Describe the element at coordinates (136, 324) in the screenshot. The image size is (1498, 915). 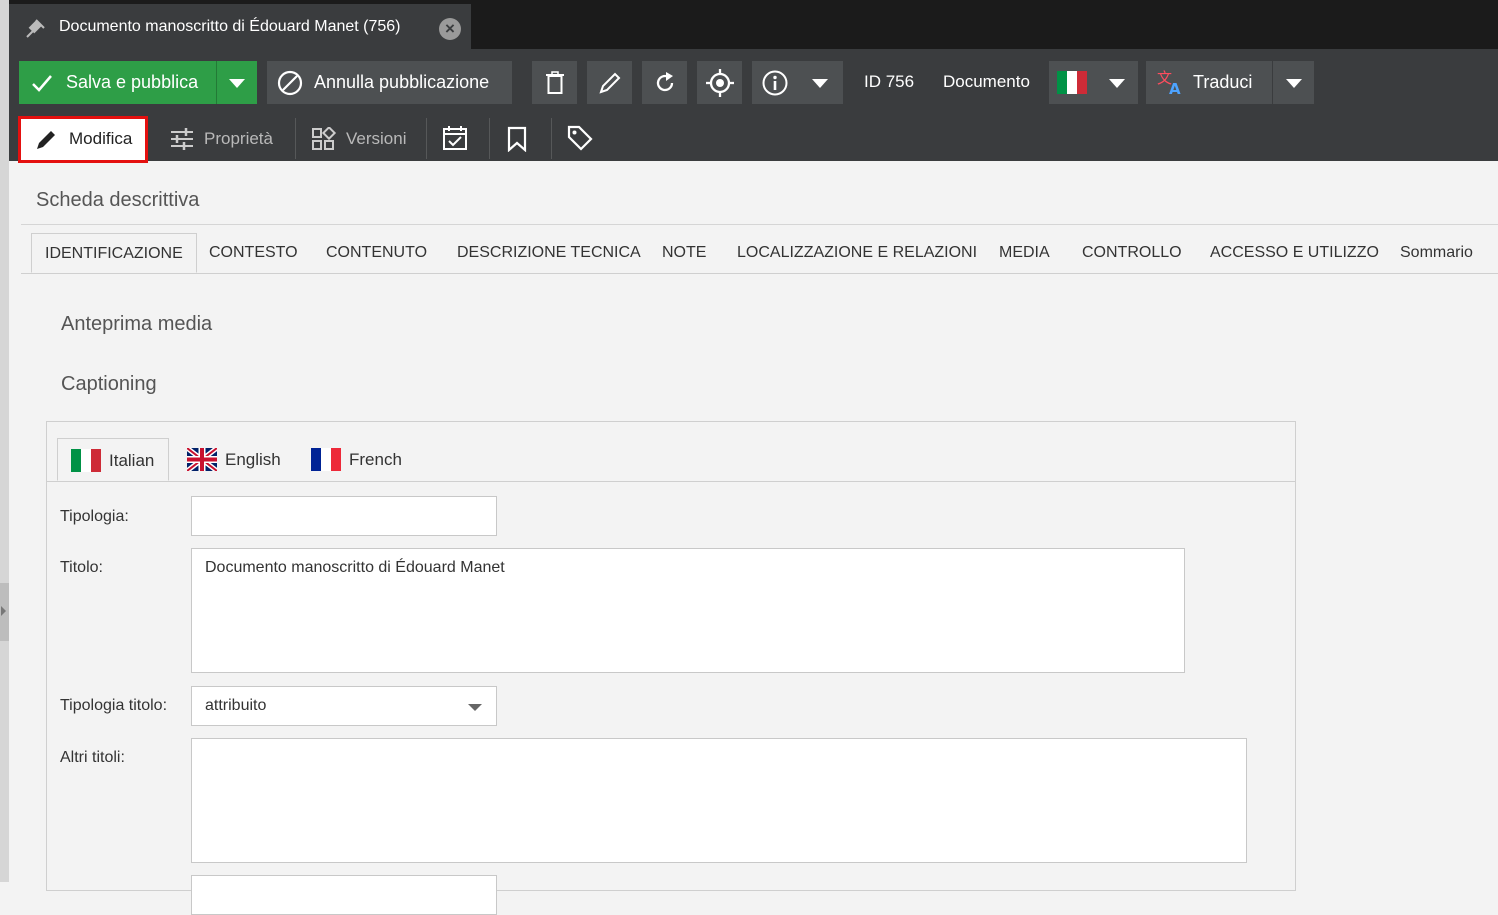
I see `media-preview-heading: Anteprima media` at that location.